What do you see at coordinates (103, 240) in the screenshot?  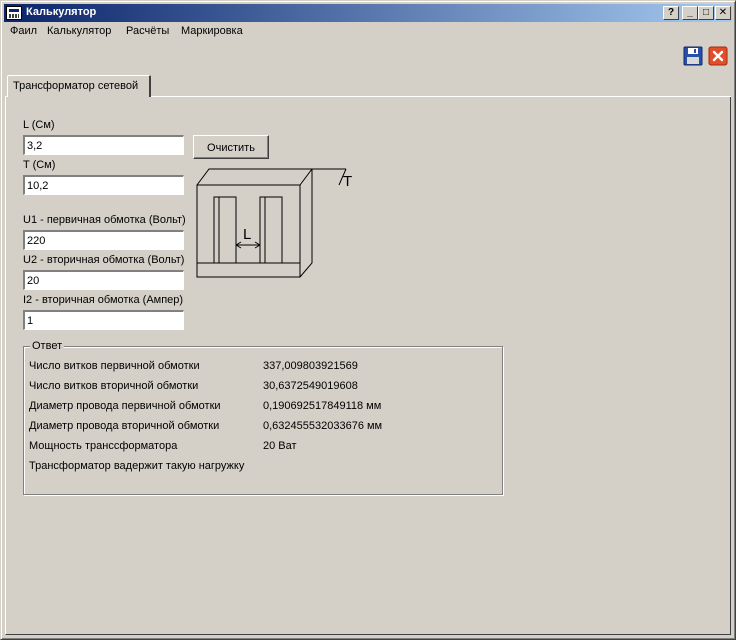 I see `u1-input` at bounding box center [103, 240].